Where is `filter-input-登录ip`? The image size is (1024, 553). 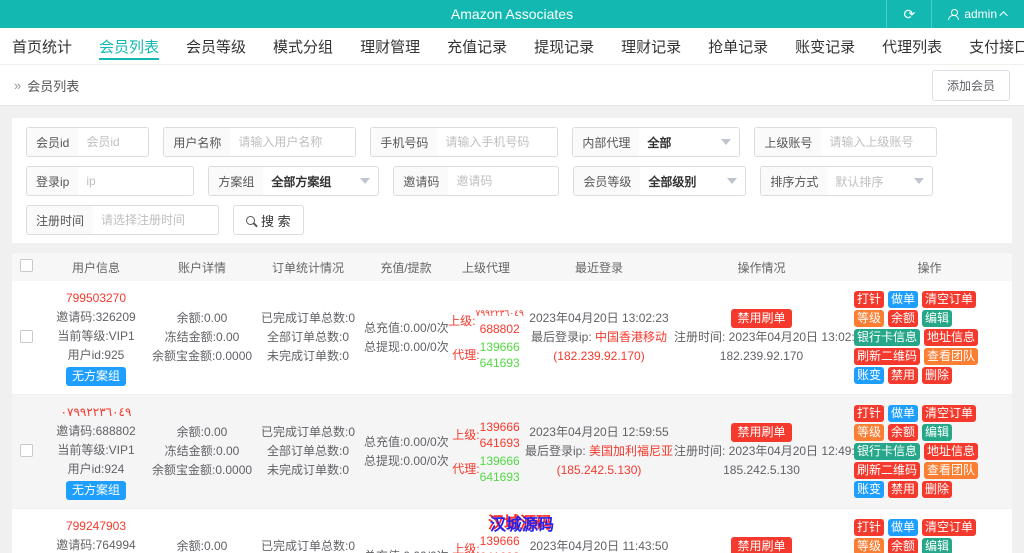
filter-input-登录ip is located at coordinates (136, 181).